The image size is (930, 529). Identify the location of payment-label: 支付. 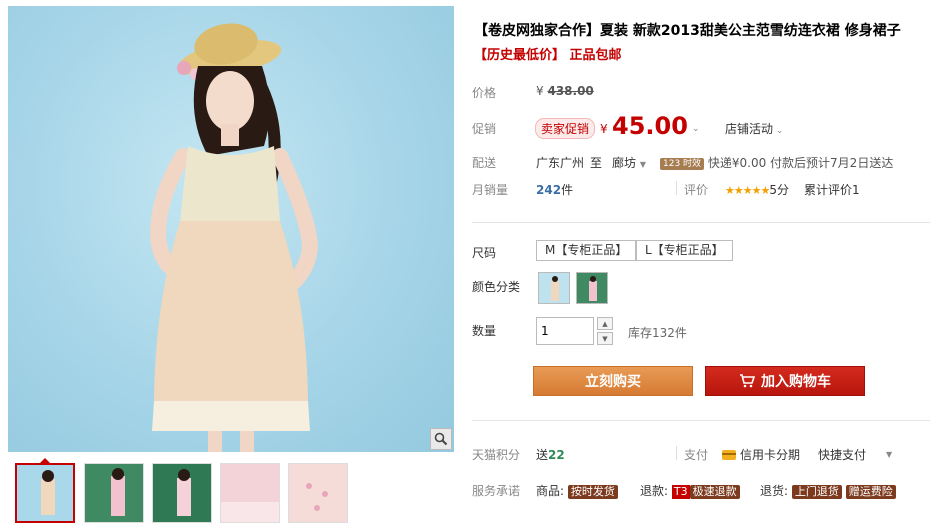
(696, 455).